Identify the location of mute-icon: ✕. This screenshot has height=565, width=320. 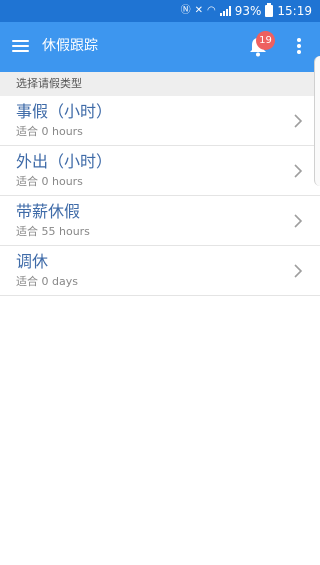
(198, 10).